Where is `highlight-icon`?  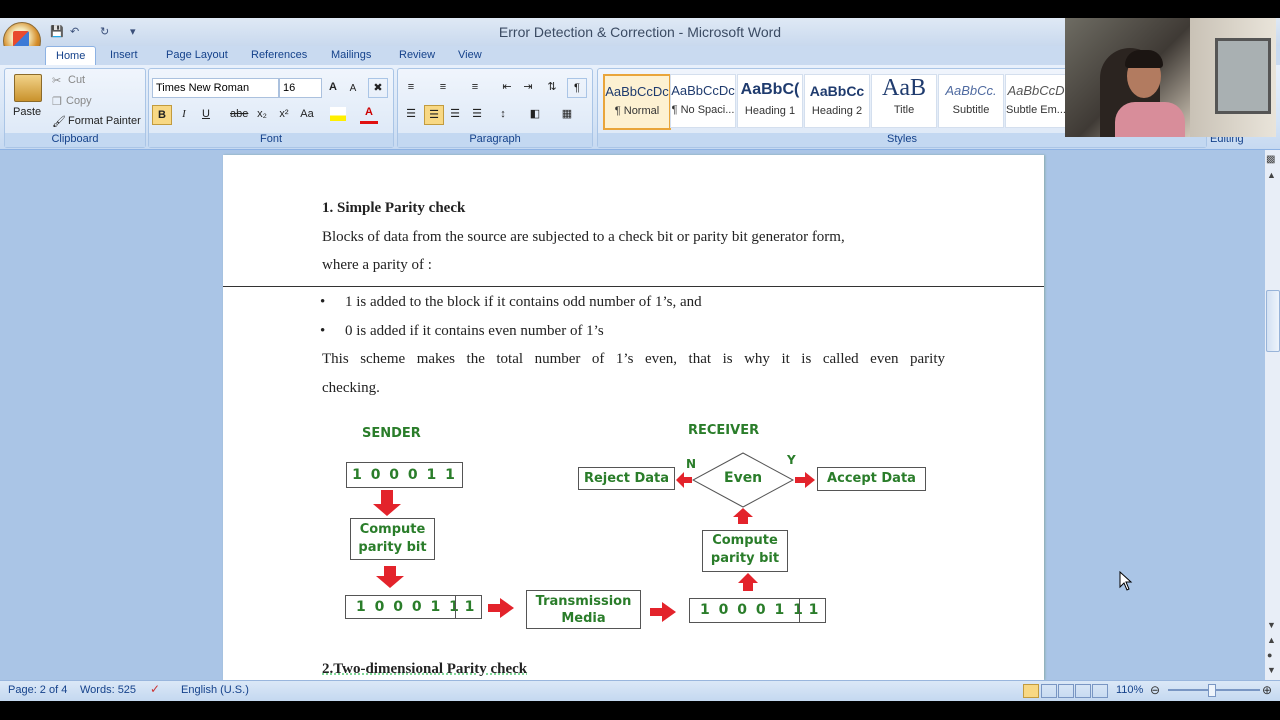
highlight-icon is located at coordinates (338, 114).